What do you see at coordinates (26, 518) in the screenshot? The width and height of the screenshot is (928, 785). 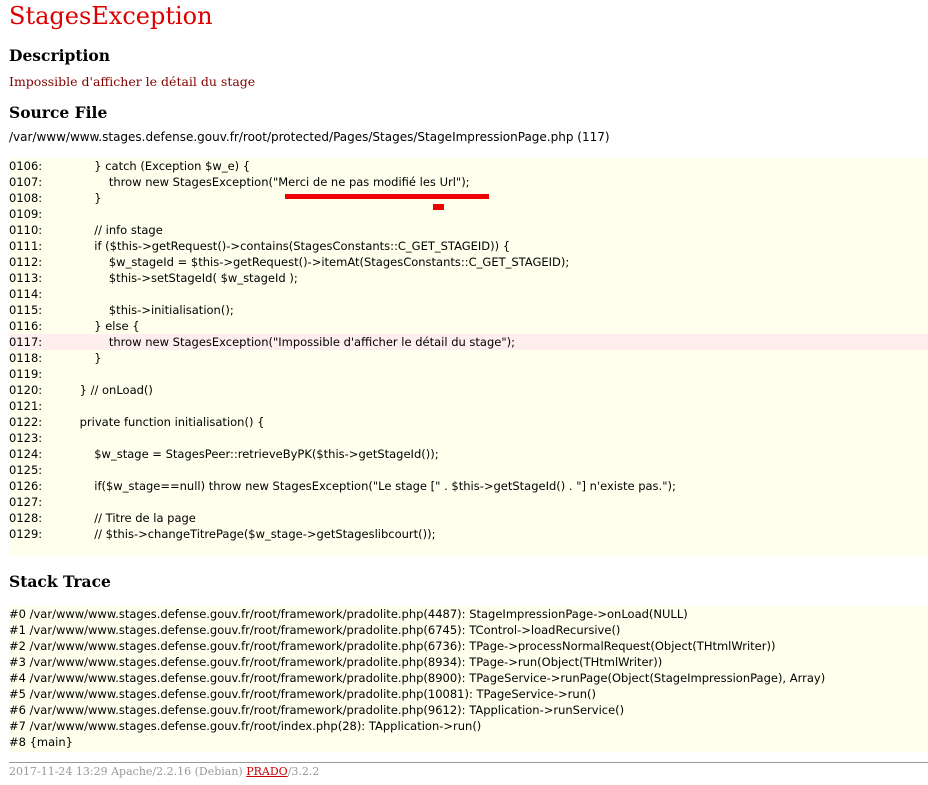 I see `line-number: 0128:` at bounding box center [26, 518].